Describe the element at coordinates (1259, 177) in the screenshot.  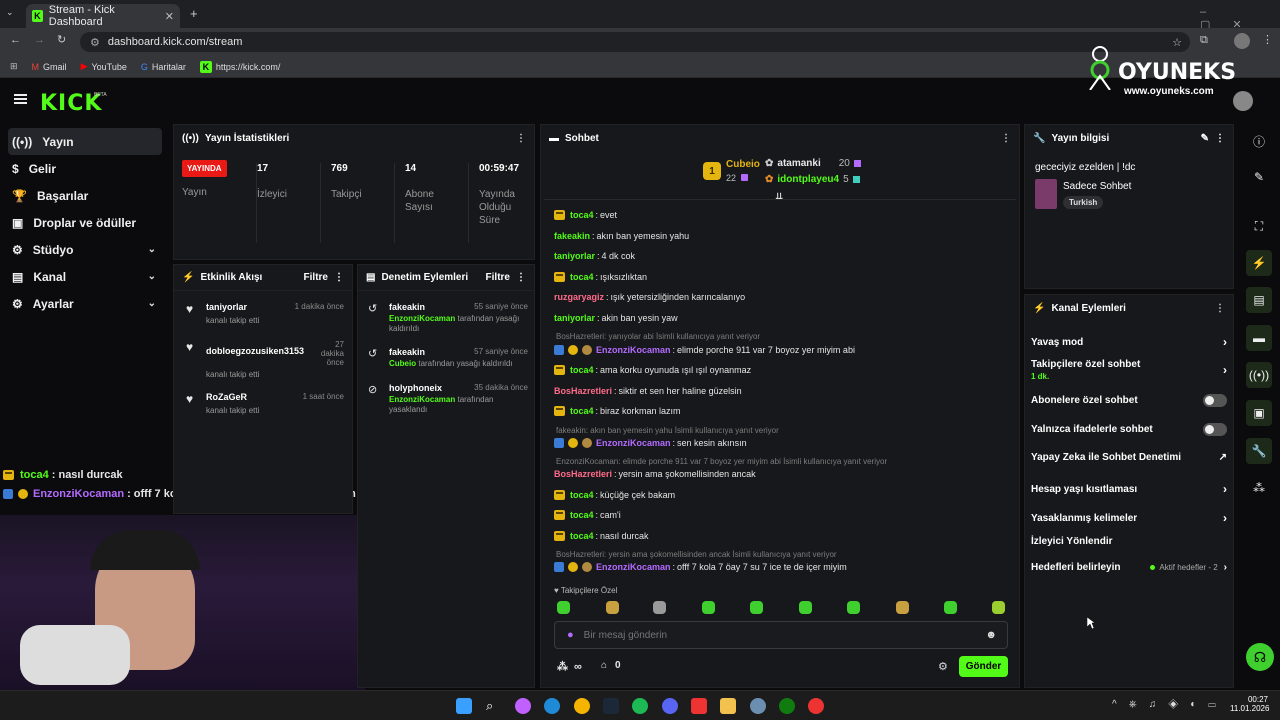
I see `edit-icon: ✎` at that location.